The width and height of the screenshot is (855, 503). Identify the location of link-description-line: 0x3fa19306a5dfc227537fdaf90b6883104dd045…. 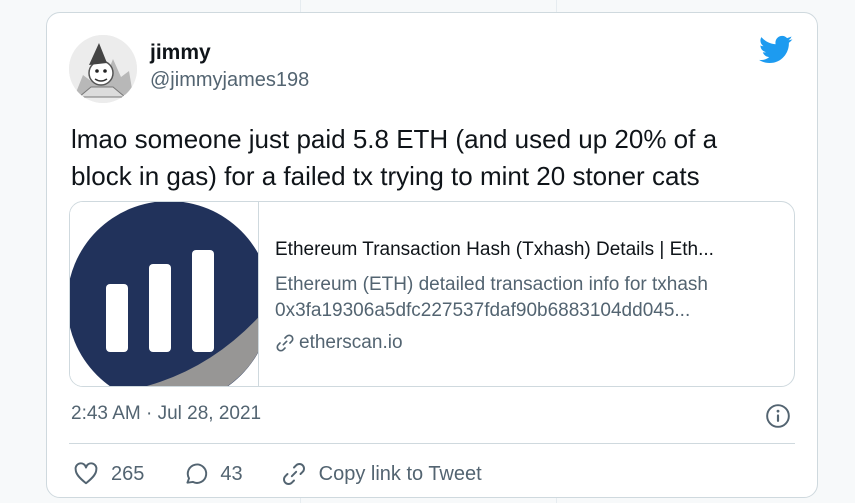
(483, 310).